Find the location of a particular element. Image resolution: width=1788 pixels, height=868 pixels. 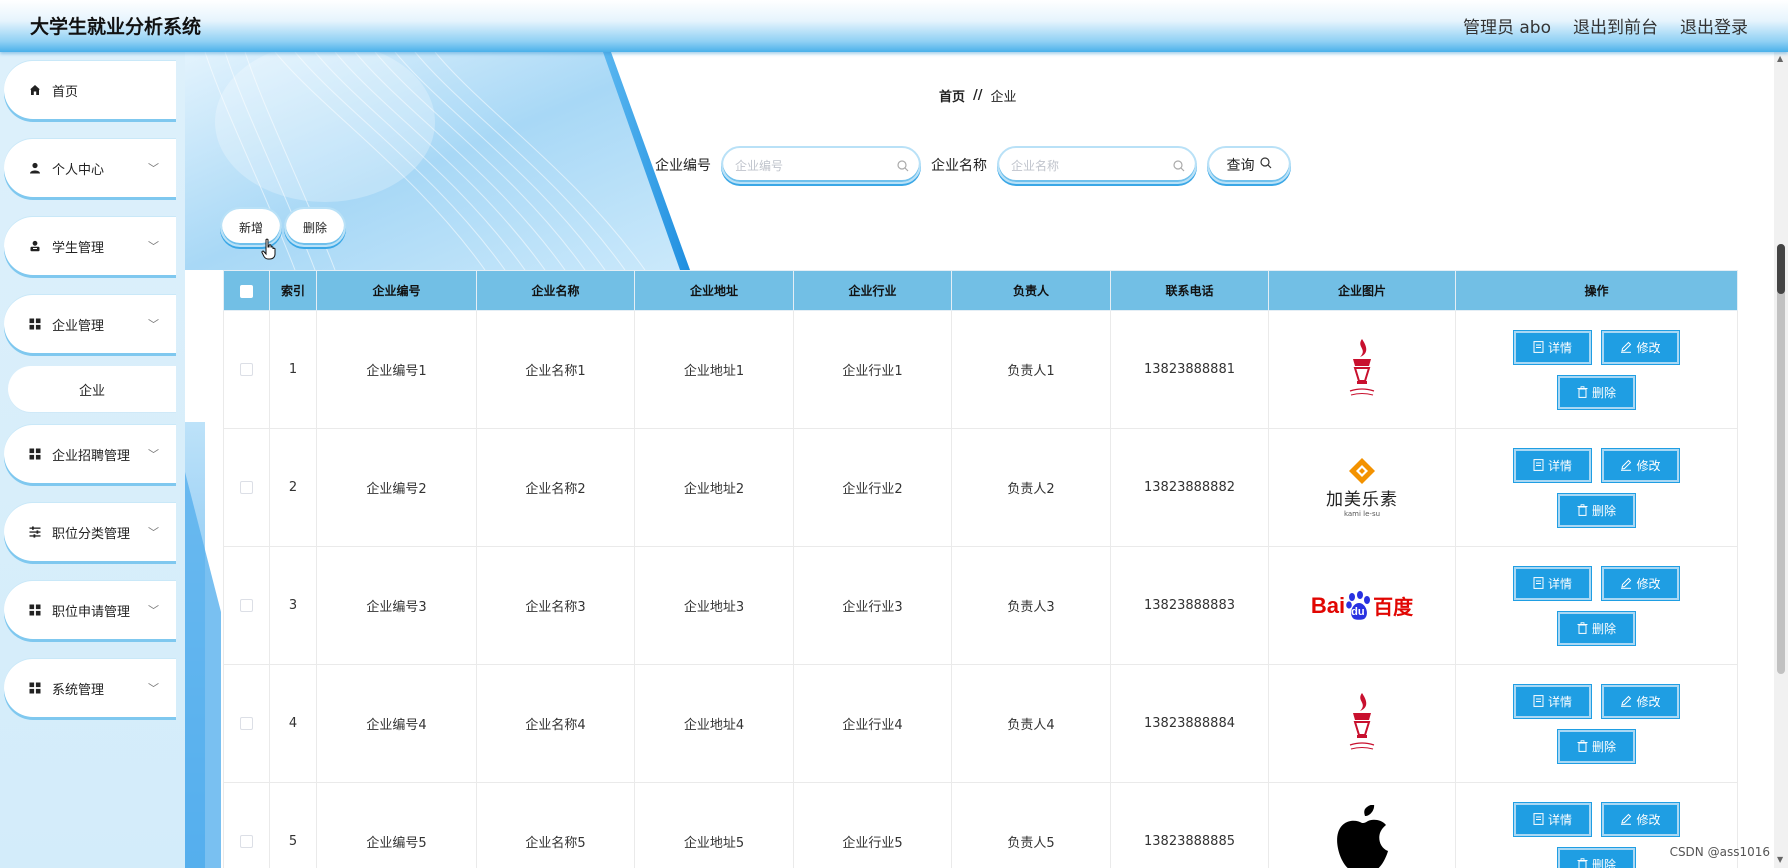

sidebar-item-label: 系统管理 is located at coordinates (78, 690).